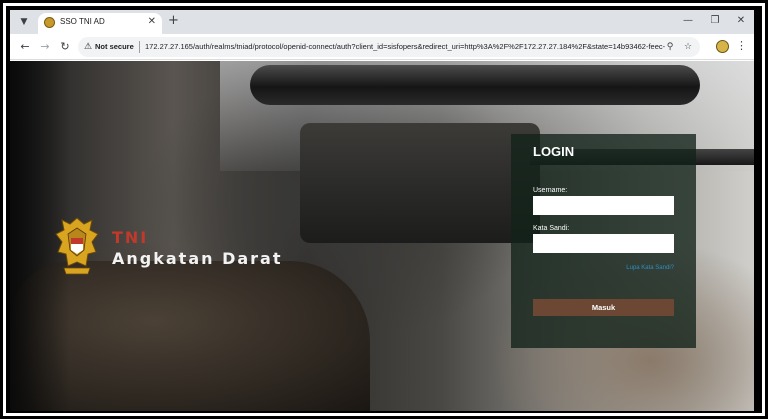  Describe the element at coordinates (603, 243) in the screenshot. I see `password-input` at that location.